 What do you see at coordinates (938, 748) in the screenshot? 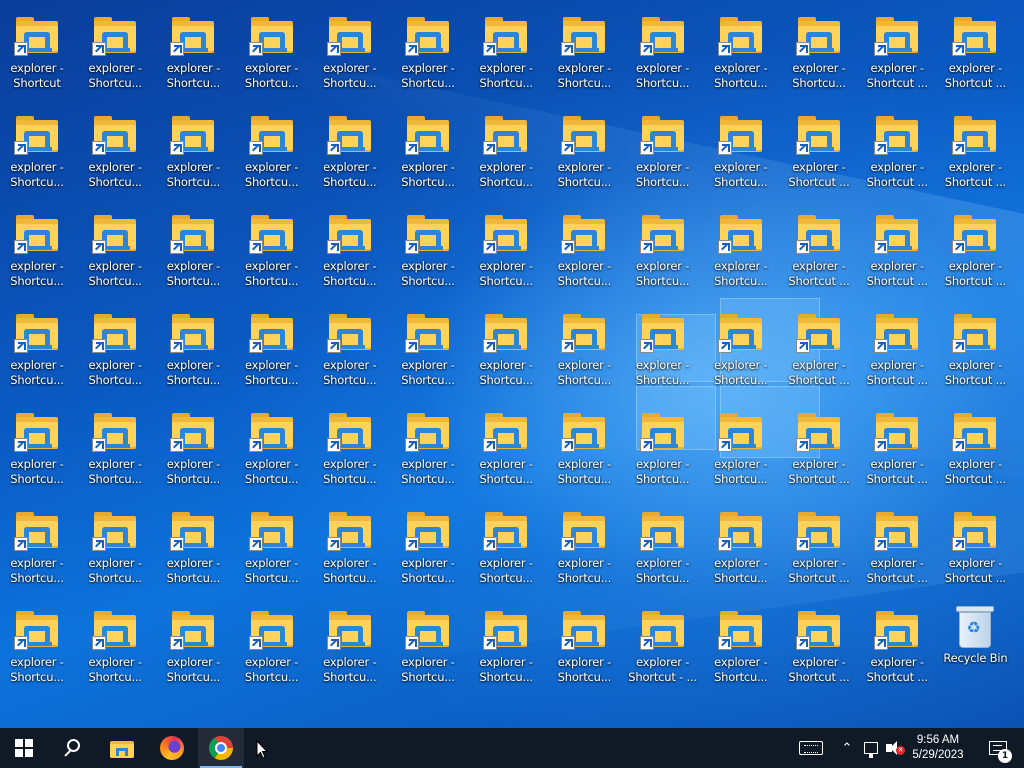
I see `clock-button: 9:56 AM 5/29/2023` at bounding box center [938, 748].